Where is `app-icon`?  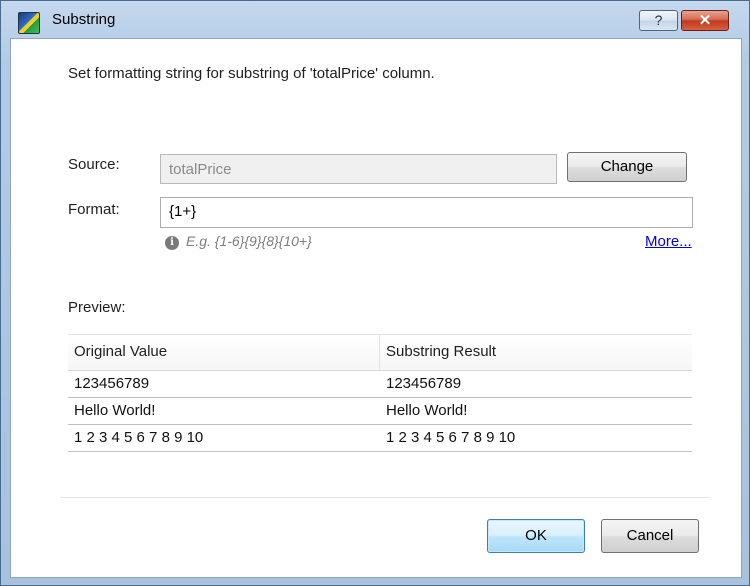 app-icon is located at coordinates (29, 23).